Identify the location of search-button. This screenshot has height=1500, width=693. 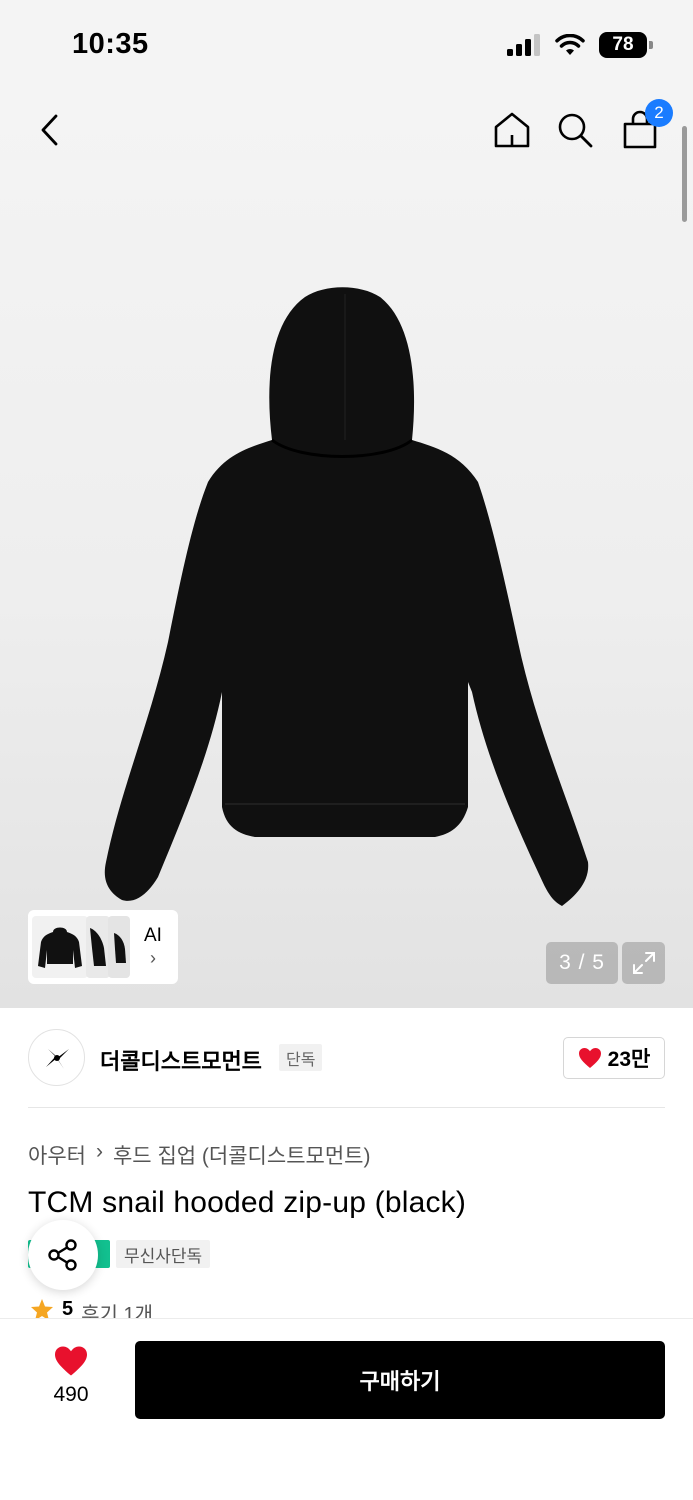
(575, 130).